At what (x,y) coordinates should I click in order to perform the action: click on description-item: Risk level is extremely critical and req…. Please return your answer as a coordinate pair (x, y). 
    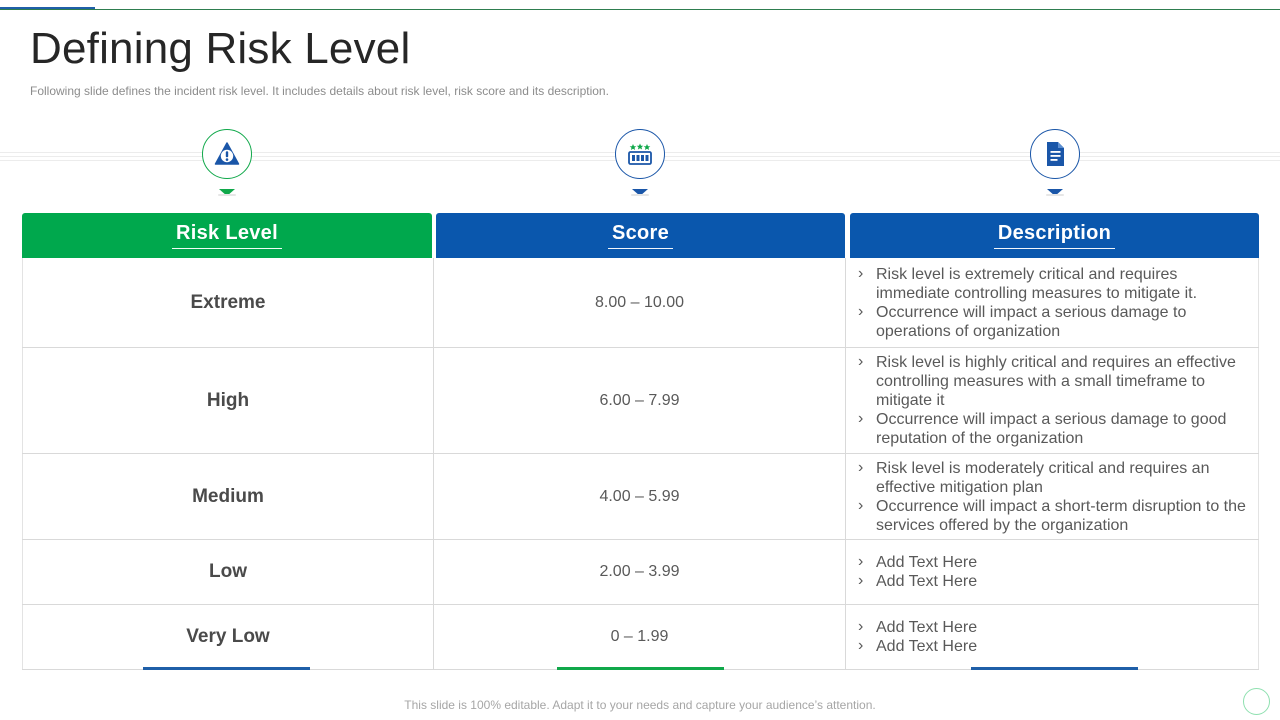
    Looking at the image, I should click on (1051, 283).